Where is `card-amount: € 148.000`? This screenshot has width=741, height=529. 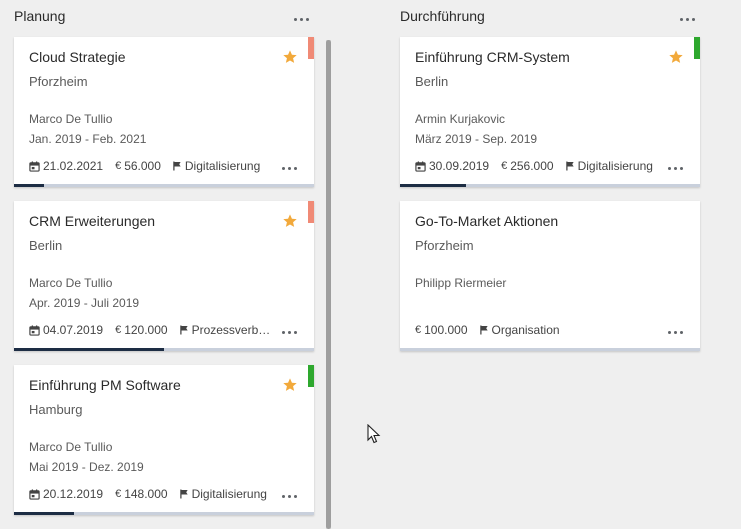
card-amount: € 148.000 is located at coordinates (141, 494).